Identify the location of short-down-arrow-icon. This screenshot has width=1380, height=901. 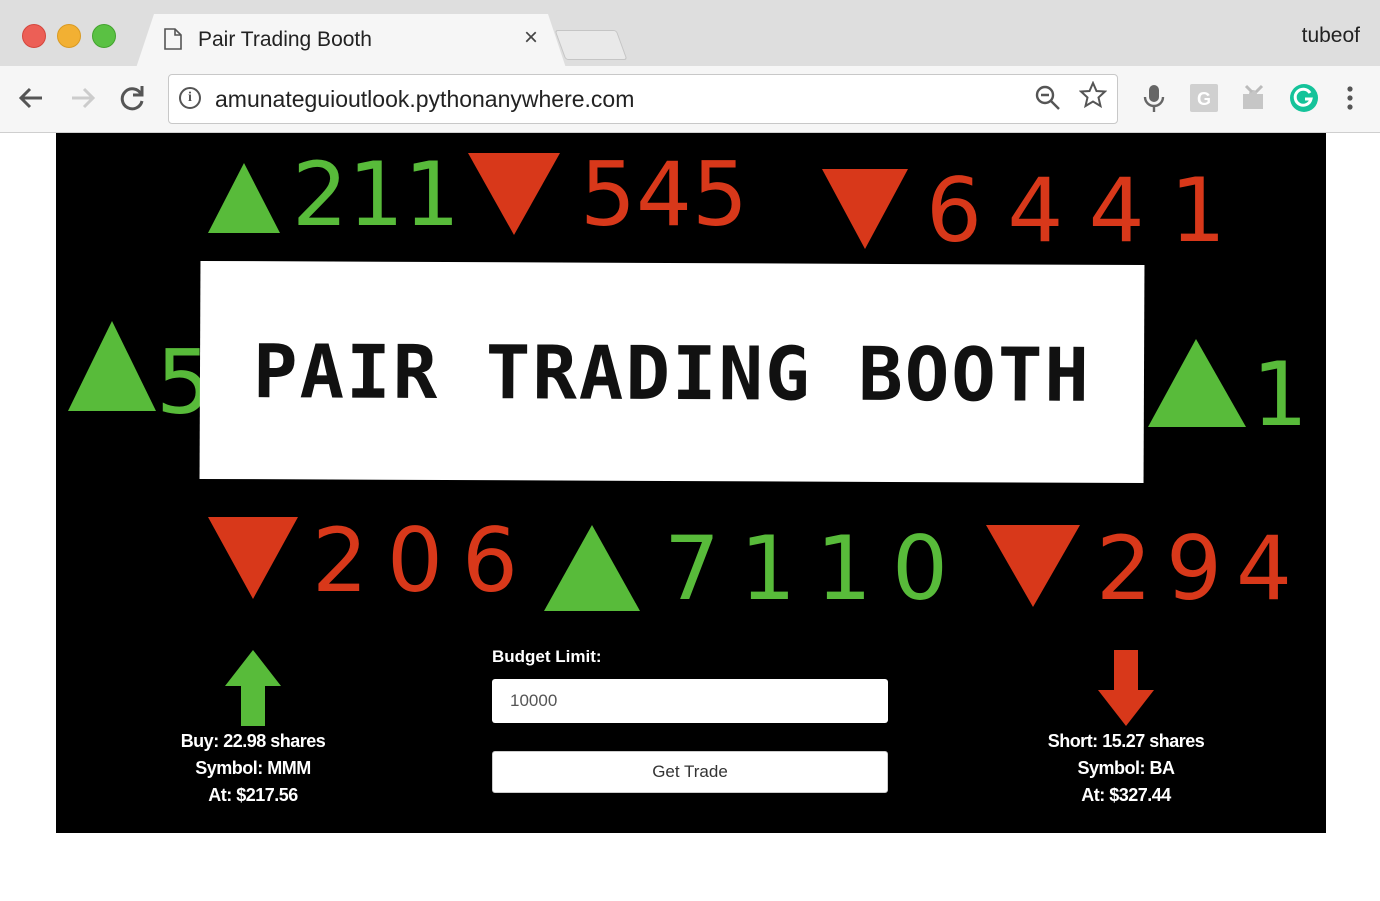
(1126, 688).